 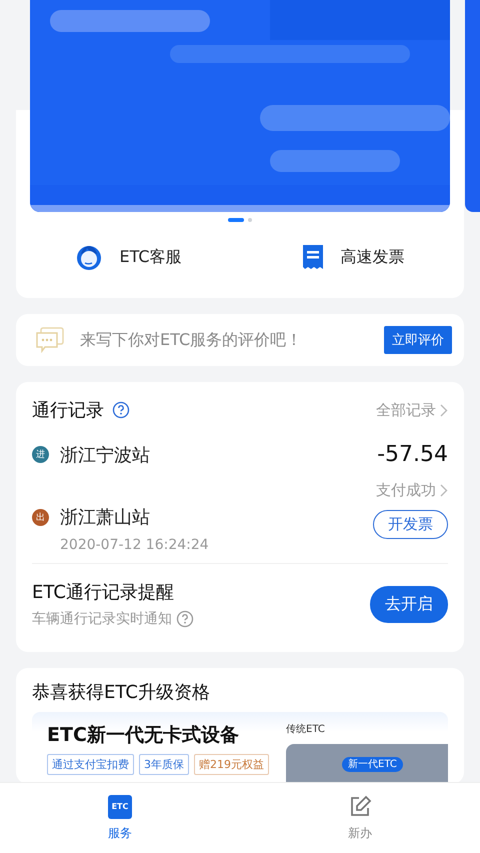 What do you see at coordinates (90, 764) in the screenshot?
I see `feature-tag: 通过支付宝扣费` at bounding box center [90, 764].